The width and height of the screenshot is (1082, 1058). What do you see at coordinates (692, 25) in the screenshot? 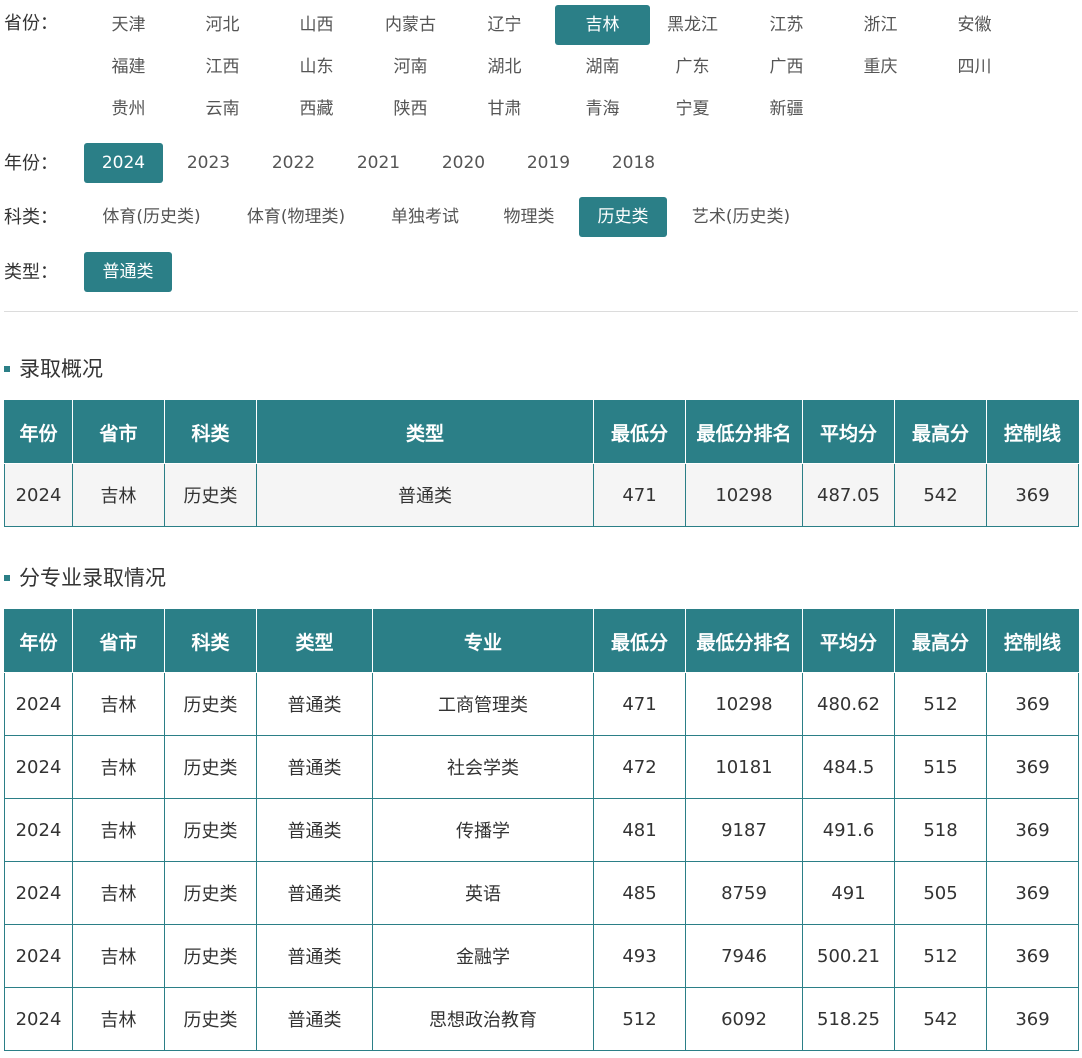
I see `province-option: 黑龙江` at bounding box center [692, 25].